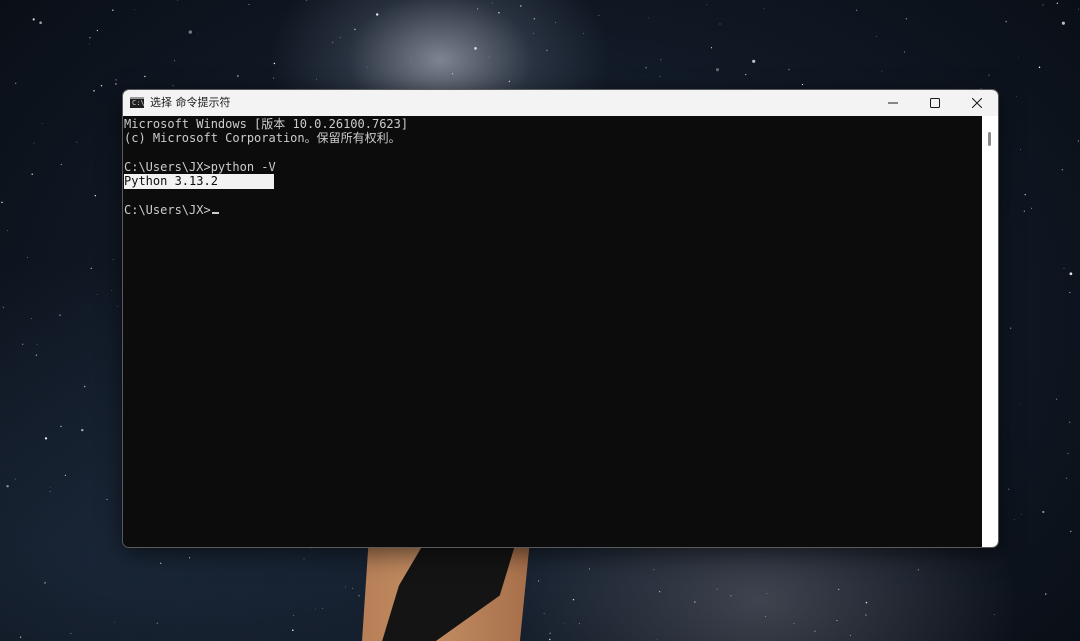  I want to click on maximize-button, so click(935, 103).